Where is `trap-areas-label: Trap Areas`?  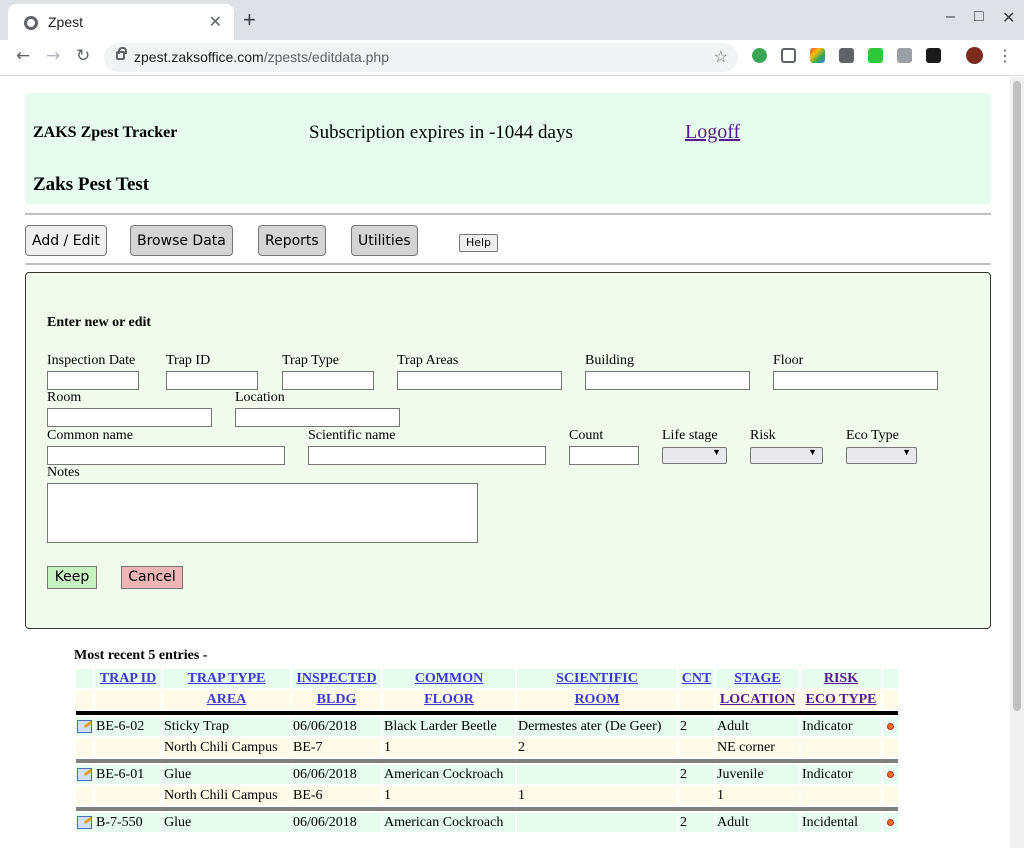 trap-areas-label: Trap Areas is located at coordinates (428, 360).